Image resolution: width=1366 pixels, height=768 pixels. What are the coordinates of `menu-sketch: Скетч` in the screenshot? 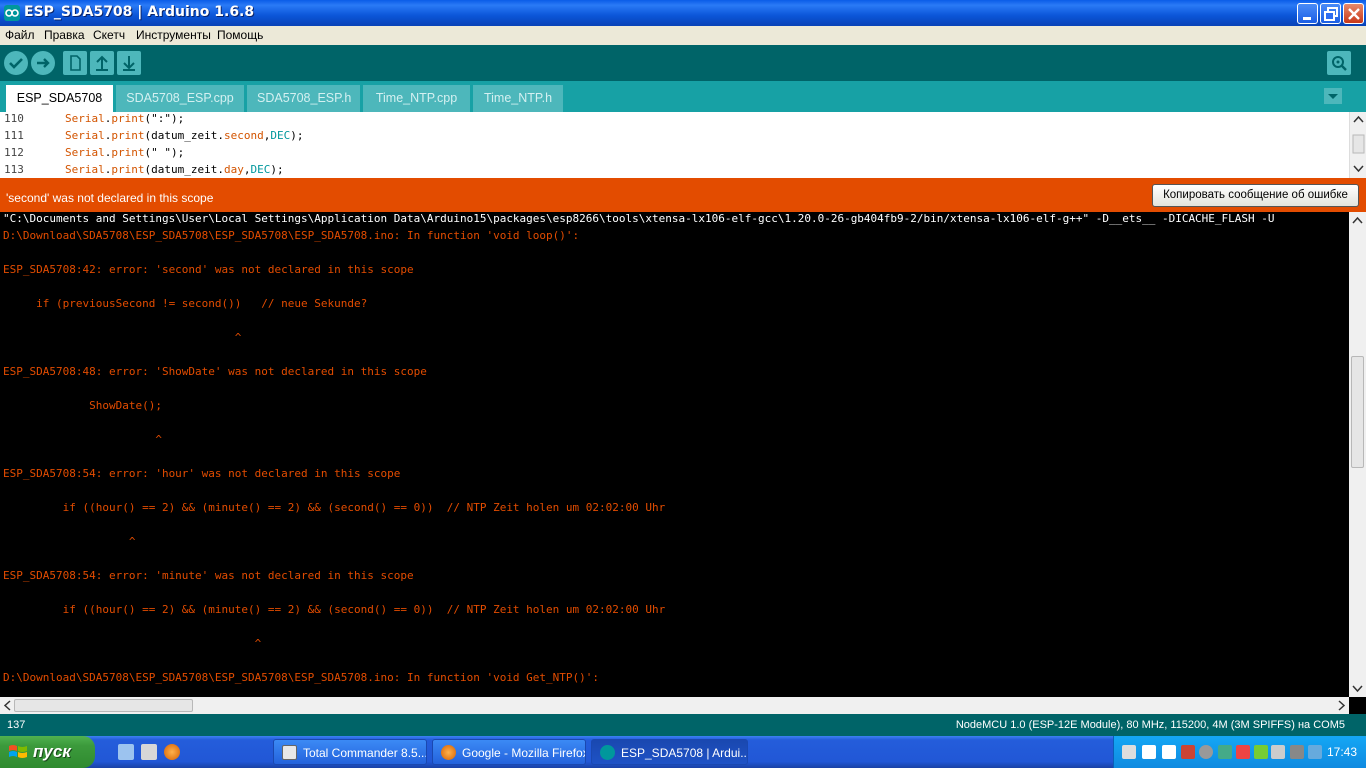 It's located at (109, 35).